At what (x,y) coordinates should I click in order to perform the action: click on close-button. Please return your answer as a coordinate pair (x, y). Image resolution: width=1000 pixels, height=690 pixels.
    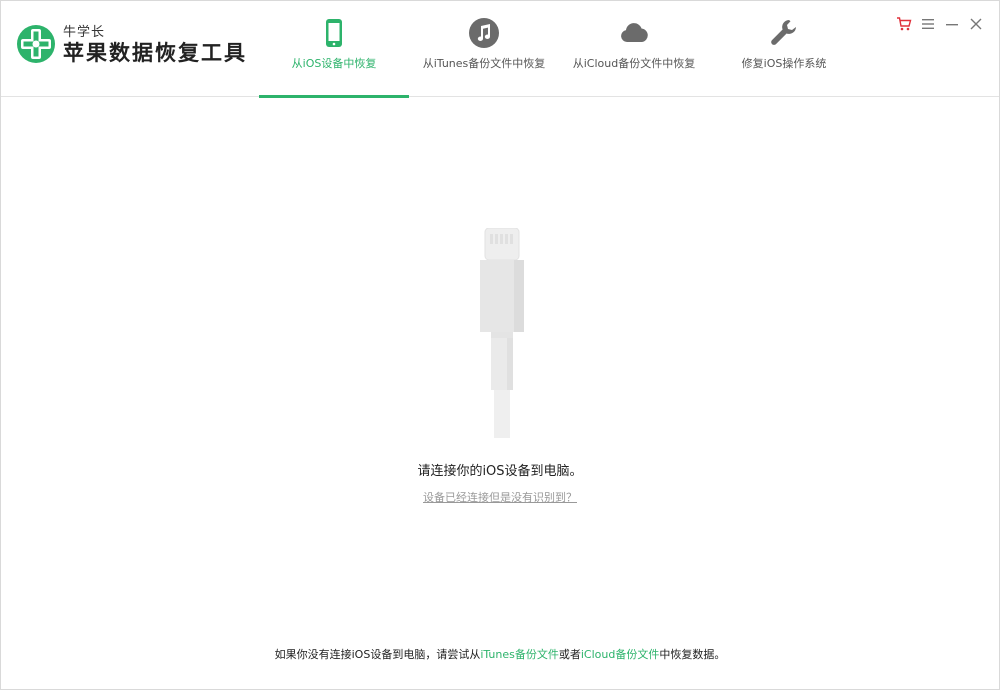
    Looking at the image, I should click on (976, 24).